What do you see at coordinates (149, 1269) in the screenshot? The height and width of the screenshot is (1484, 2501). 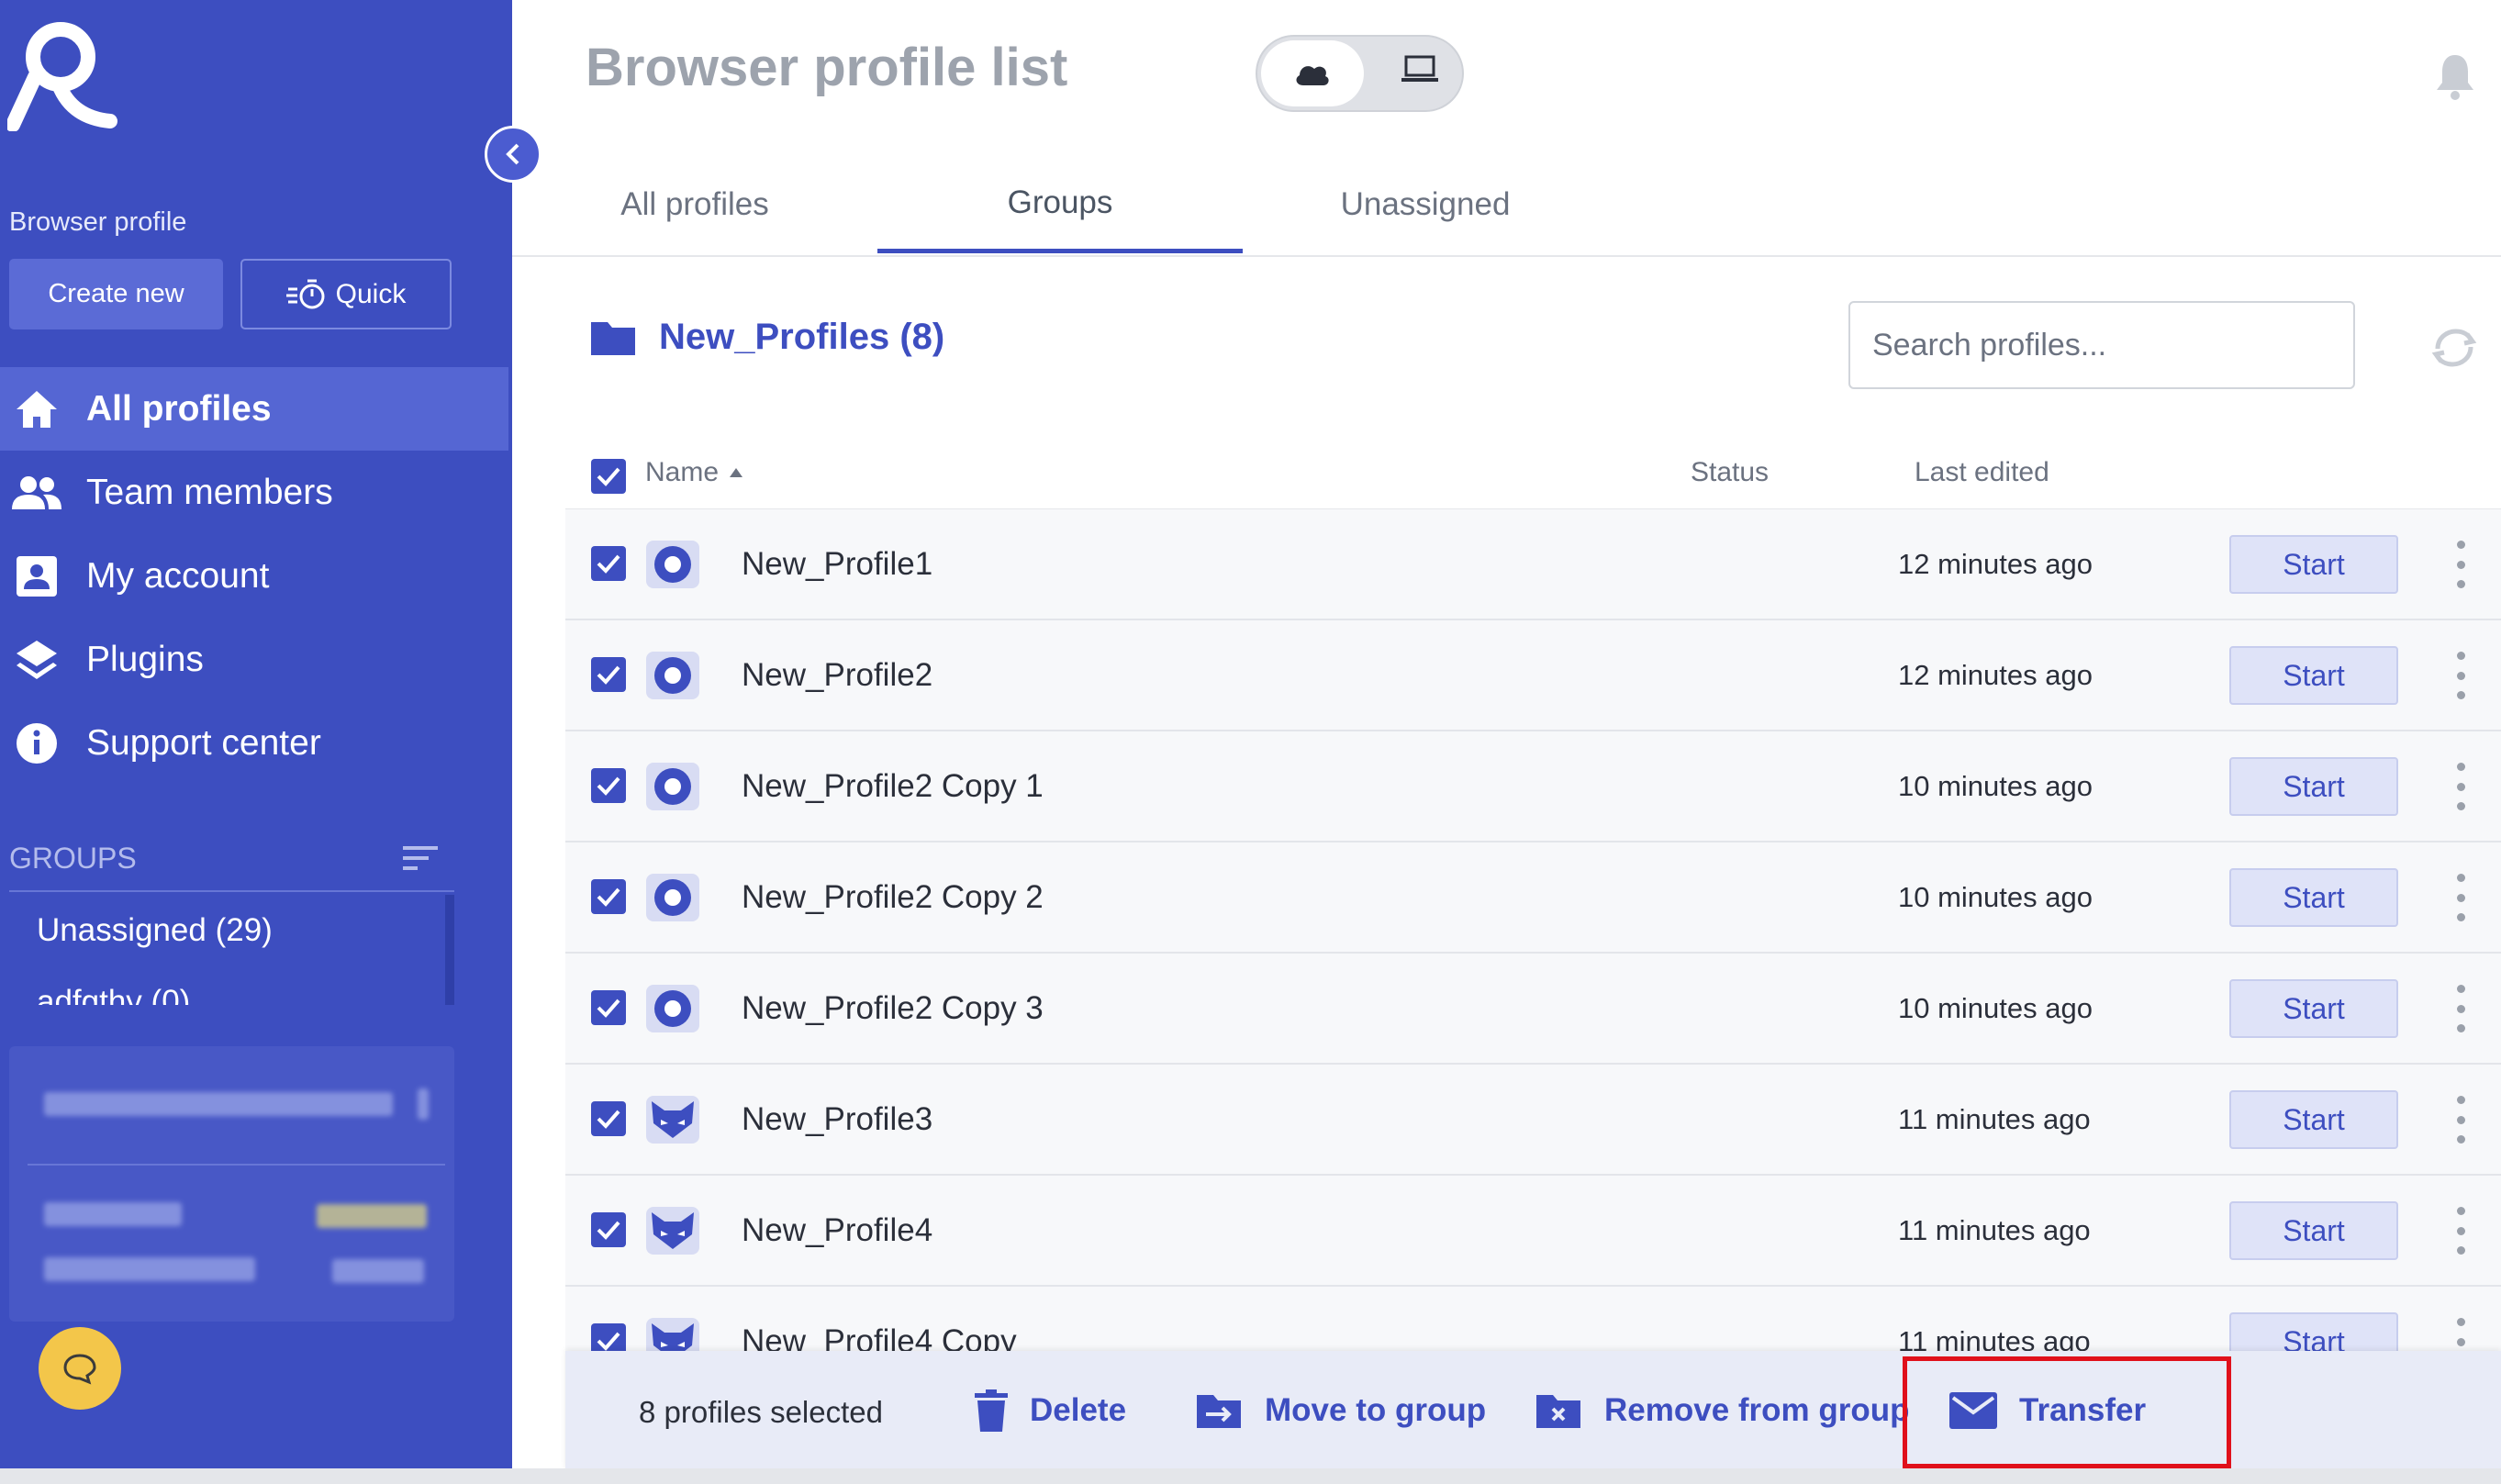 I see `redacted-text` at bounding box center [149, 1269].